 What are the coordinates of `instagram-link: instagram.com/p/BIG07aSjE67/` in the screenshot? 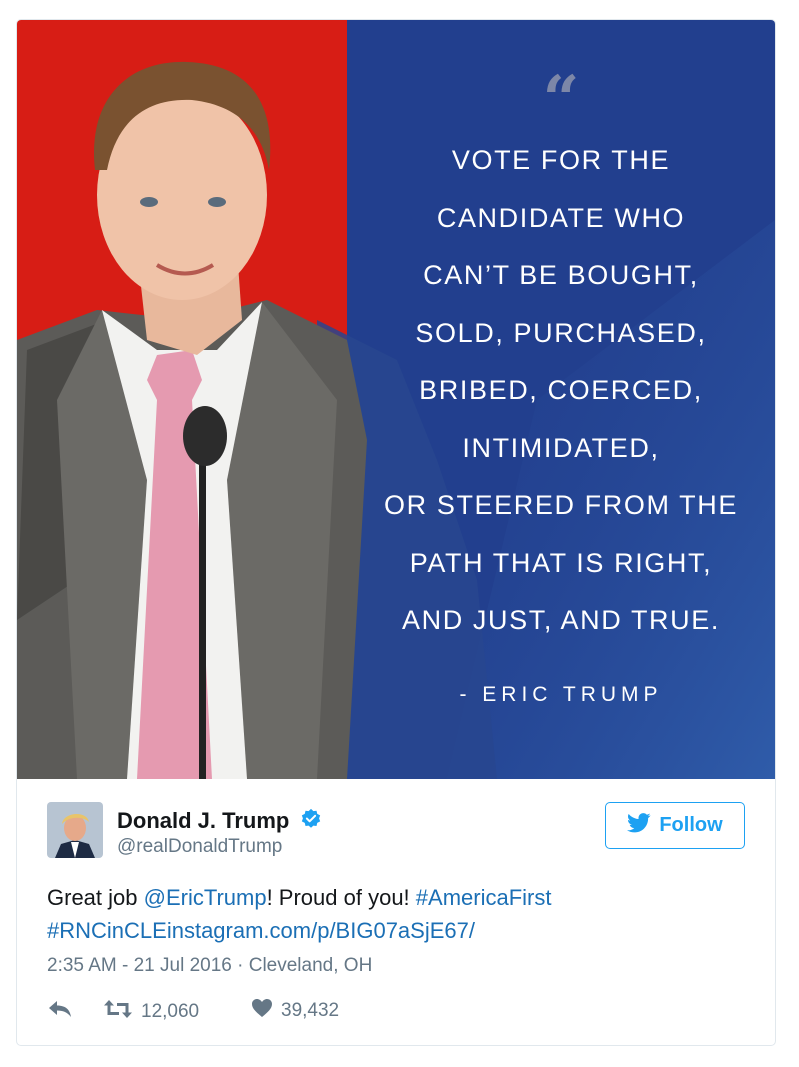 It's located at (321, 930).